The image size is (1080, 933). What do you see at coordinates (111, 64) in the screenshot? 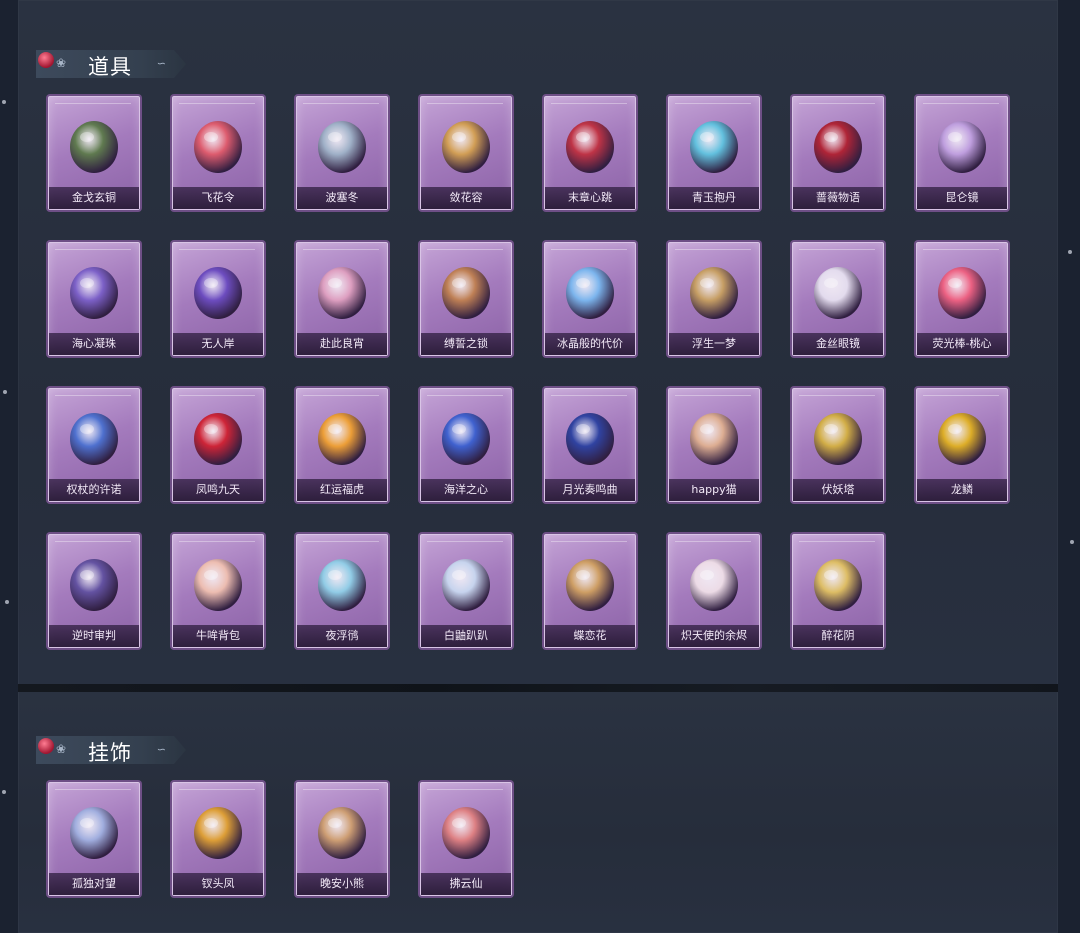
I see `section-header-items: ❀ 道具 ∽` at bounding box center [111, 64].